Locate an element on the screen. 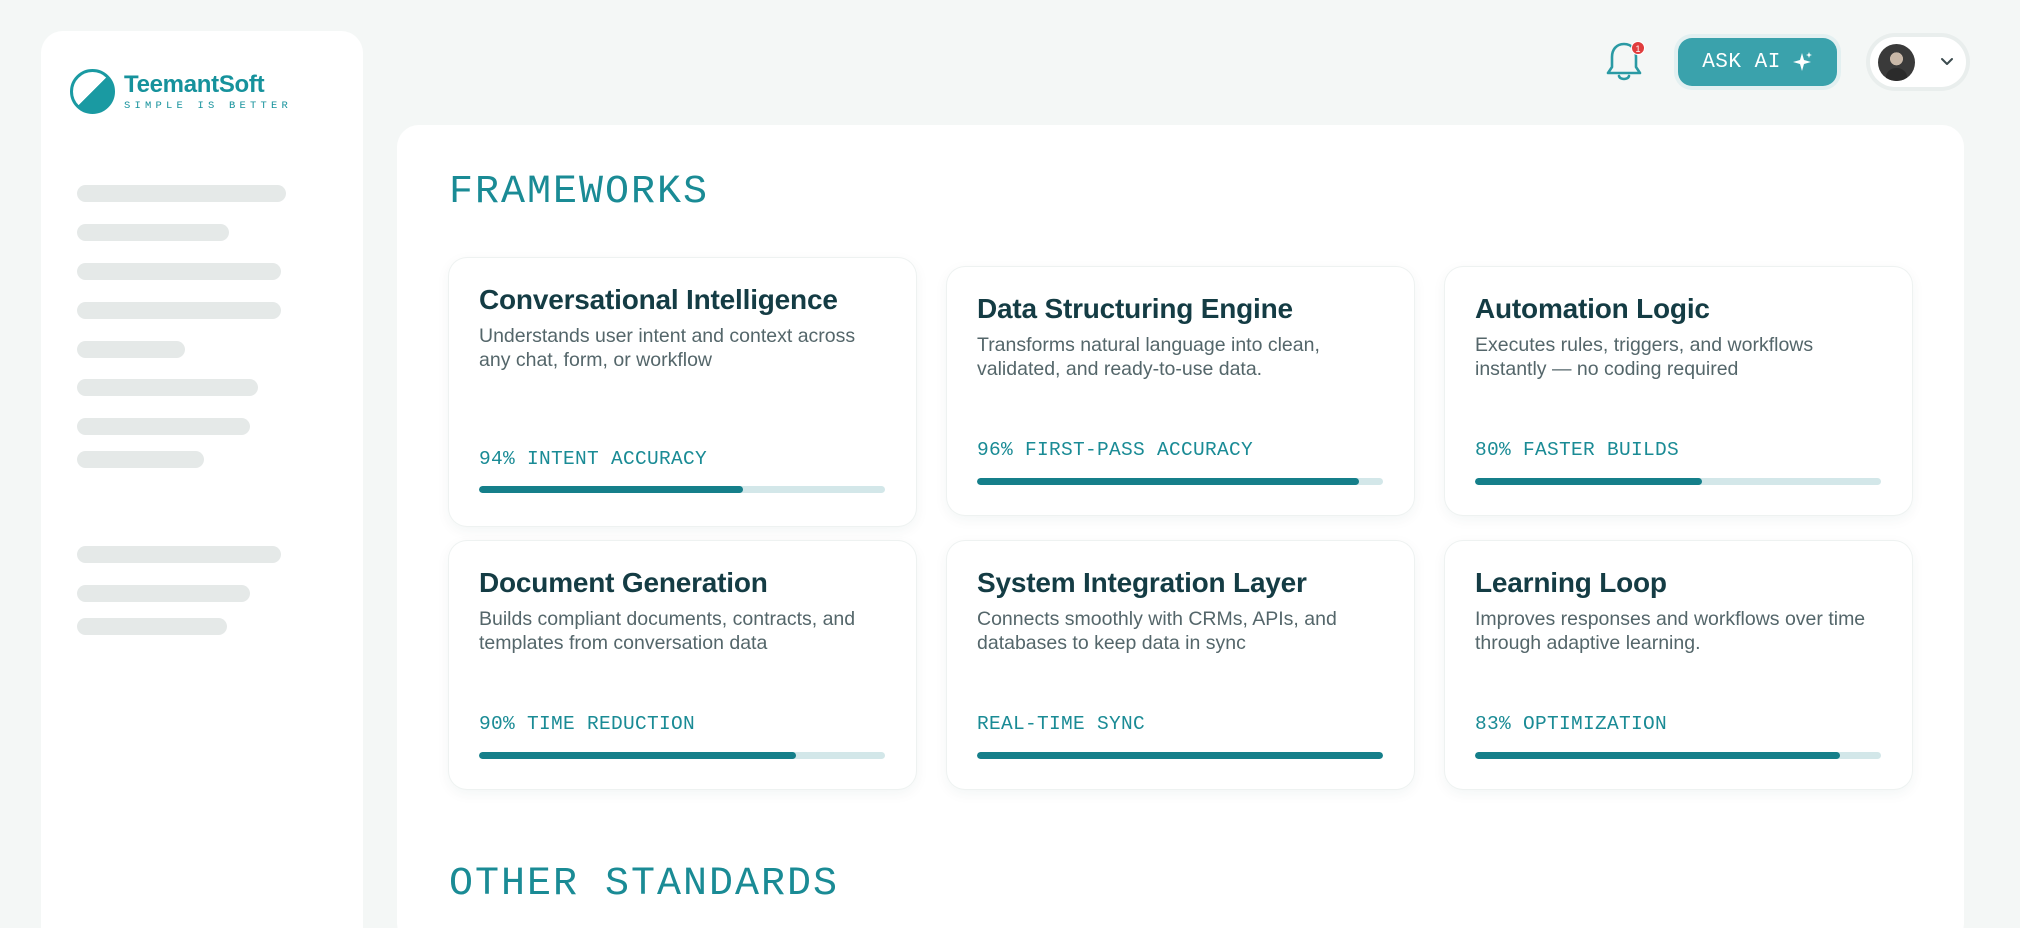 The width and height of the screenshot is (2020, 928). card-title: Data Structuring Engine is located at coordinates (1135, 308).